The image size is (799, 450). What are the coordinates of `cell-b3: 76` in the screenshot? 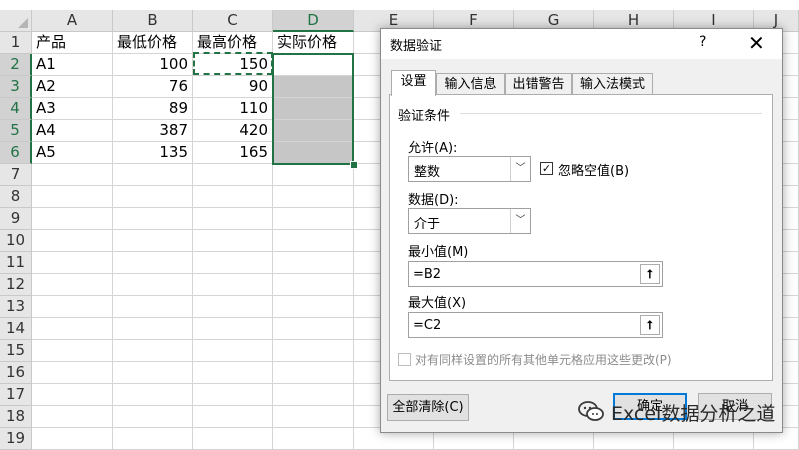 It's located at (153, 87).